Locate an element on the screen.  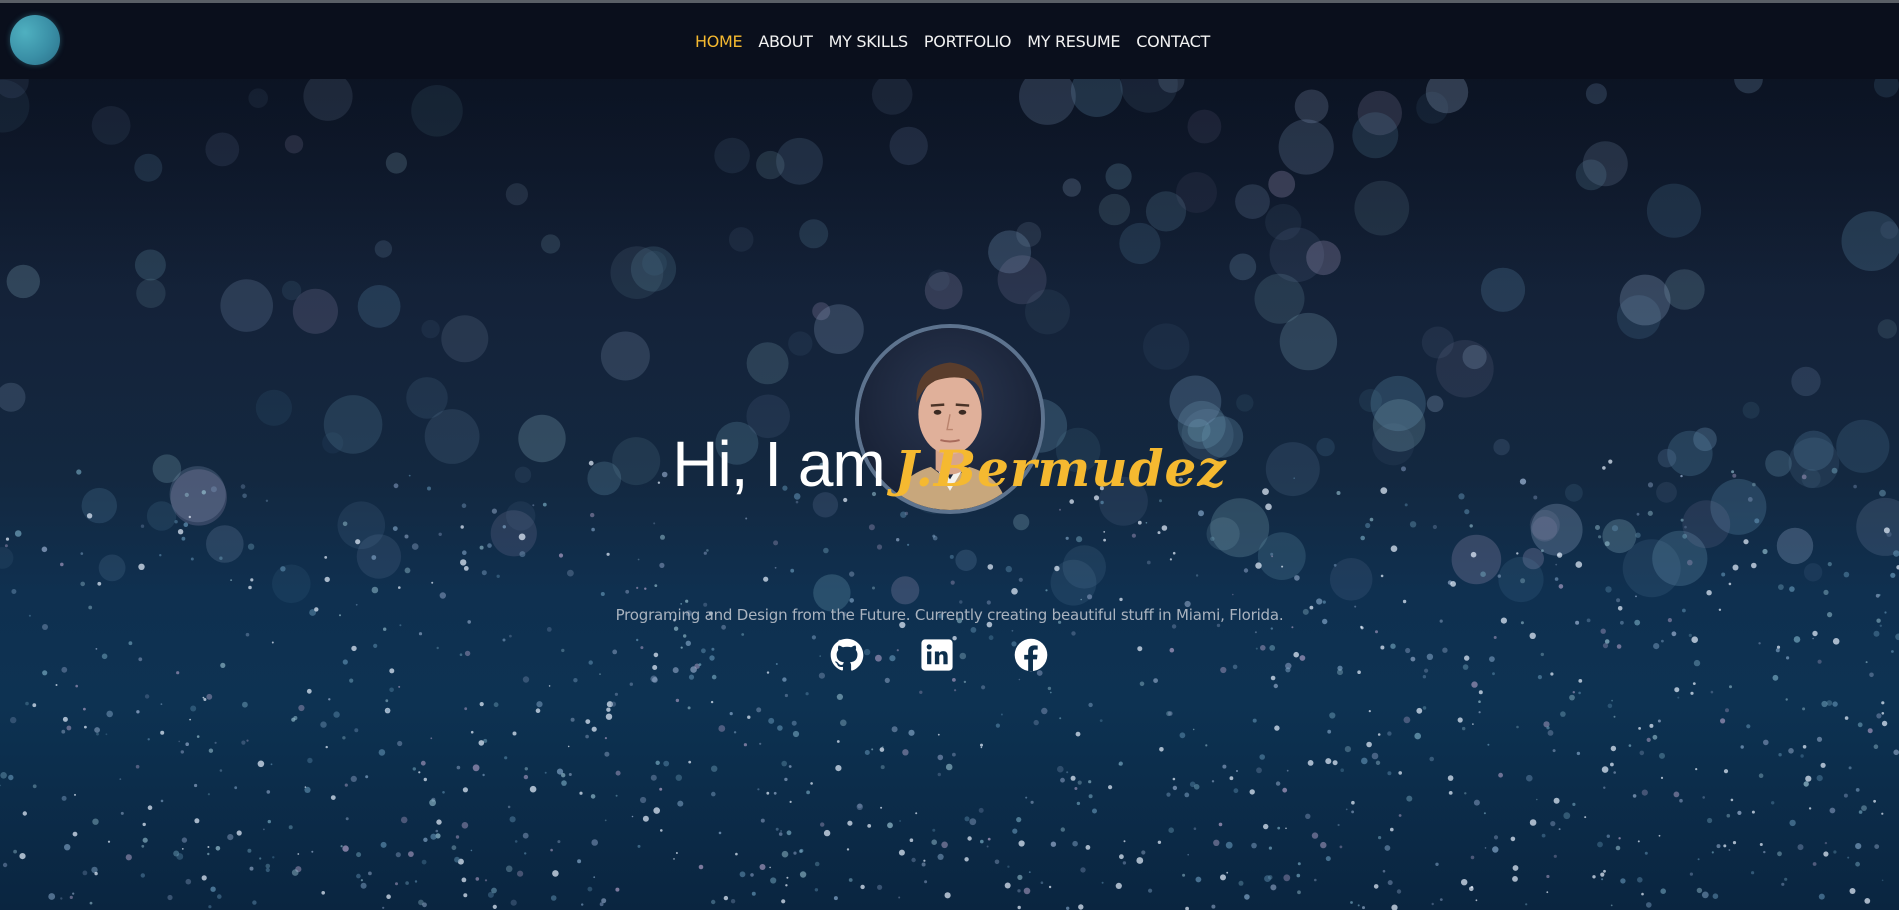
linkedin-icon is located at coordinates (937, 655).